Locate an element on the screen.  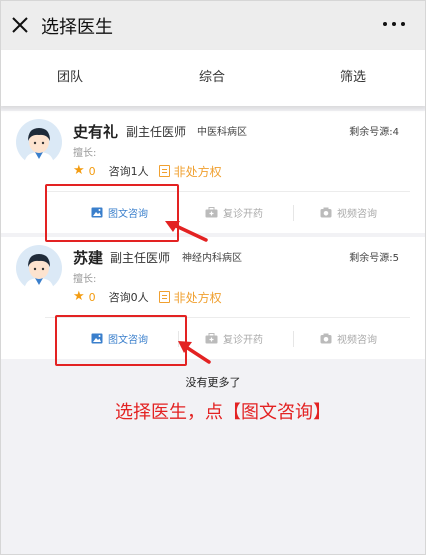
doctor-stats: ★ 0 咨询0人 非处方权 is located at coordinates (147, 297).